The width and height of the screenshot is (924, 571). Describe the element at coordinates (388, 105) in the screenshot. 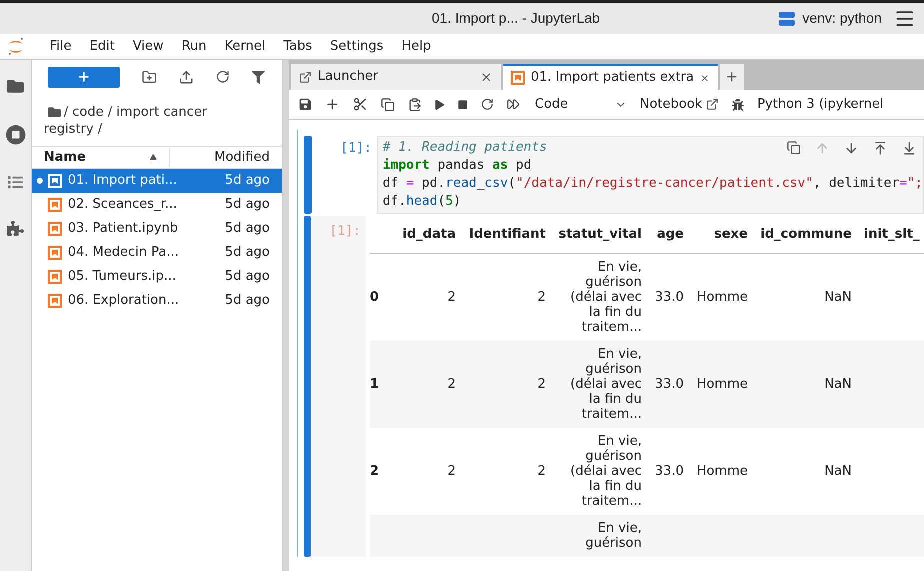

I see `copy-icon` at that location.